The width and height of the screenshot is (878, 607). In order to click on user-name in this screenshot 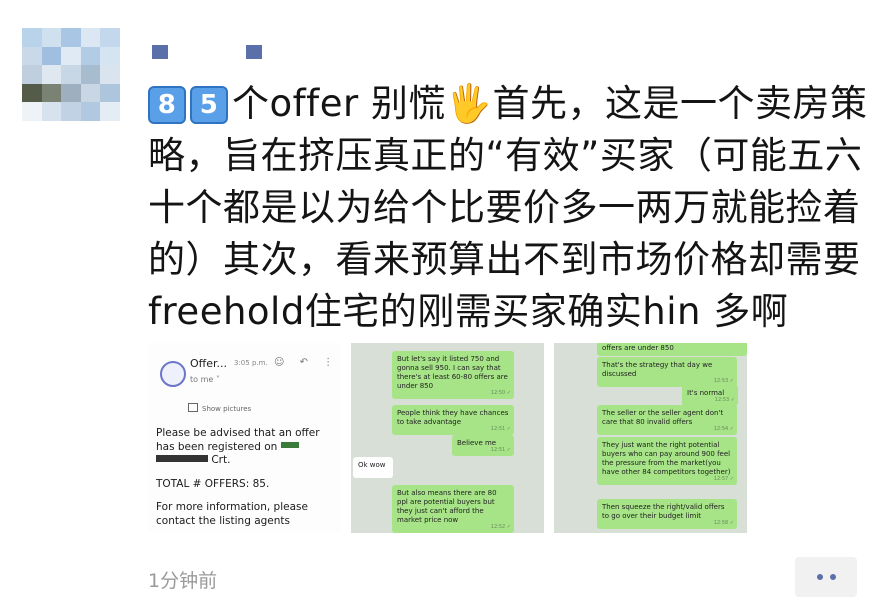, I will do `click(207, 52)`.